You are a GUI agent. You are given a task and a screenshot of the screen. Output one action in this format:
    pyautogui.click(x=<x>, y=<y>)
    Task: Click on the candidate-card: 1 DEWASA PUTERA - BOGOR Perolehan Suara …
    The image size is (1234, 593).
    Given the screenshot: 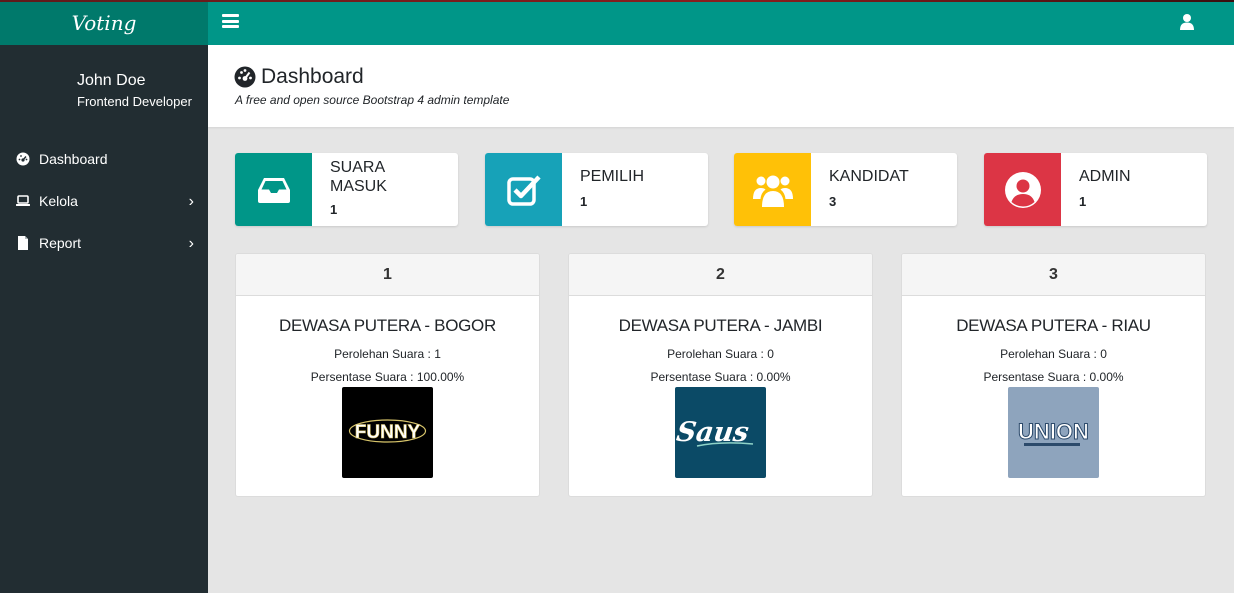 What is the action you would take?
    pyautogui.click(x=387, y=375)
    